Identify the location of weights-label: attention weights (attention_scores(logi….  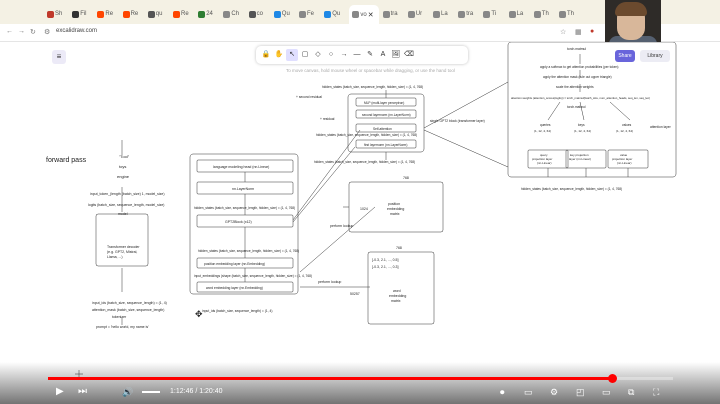
(580, 98).